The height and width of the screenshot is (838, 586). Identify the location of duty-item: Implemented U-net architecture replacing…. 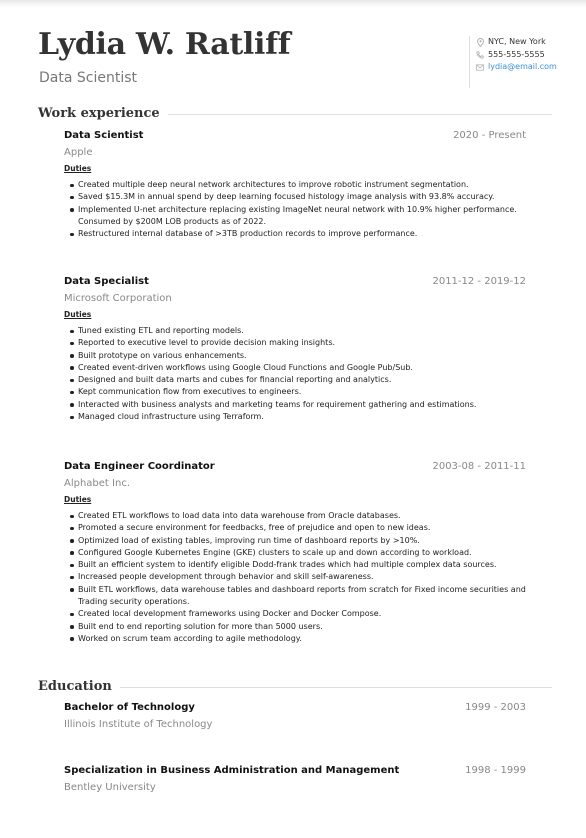
(297, 216).